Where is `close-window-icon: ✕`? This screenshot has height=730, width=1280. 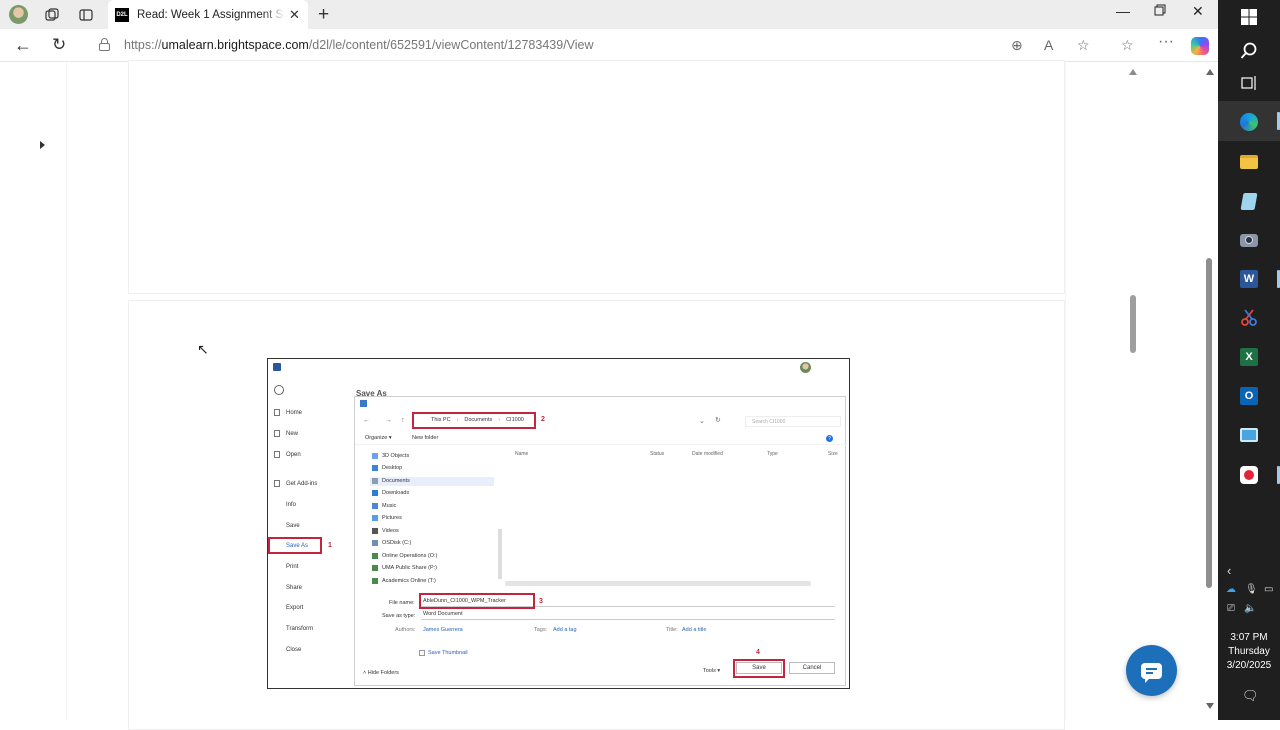
close-window-icon: ✕ is located at coordinates (1198, 11).